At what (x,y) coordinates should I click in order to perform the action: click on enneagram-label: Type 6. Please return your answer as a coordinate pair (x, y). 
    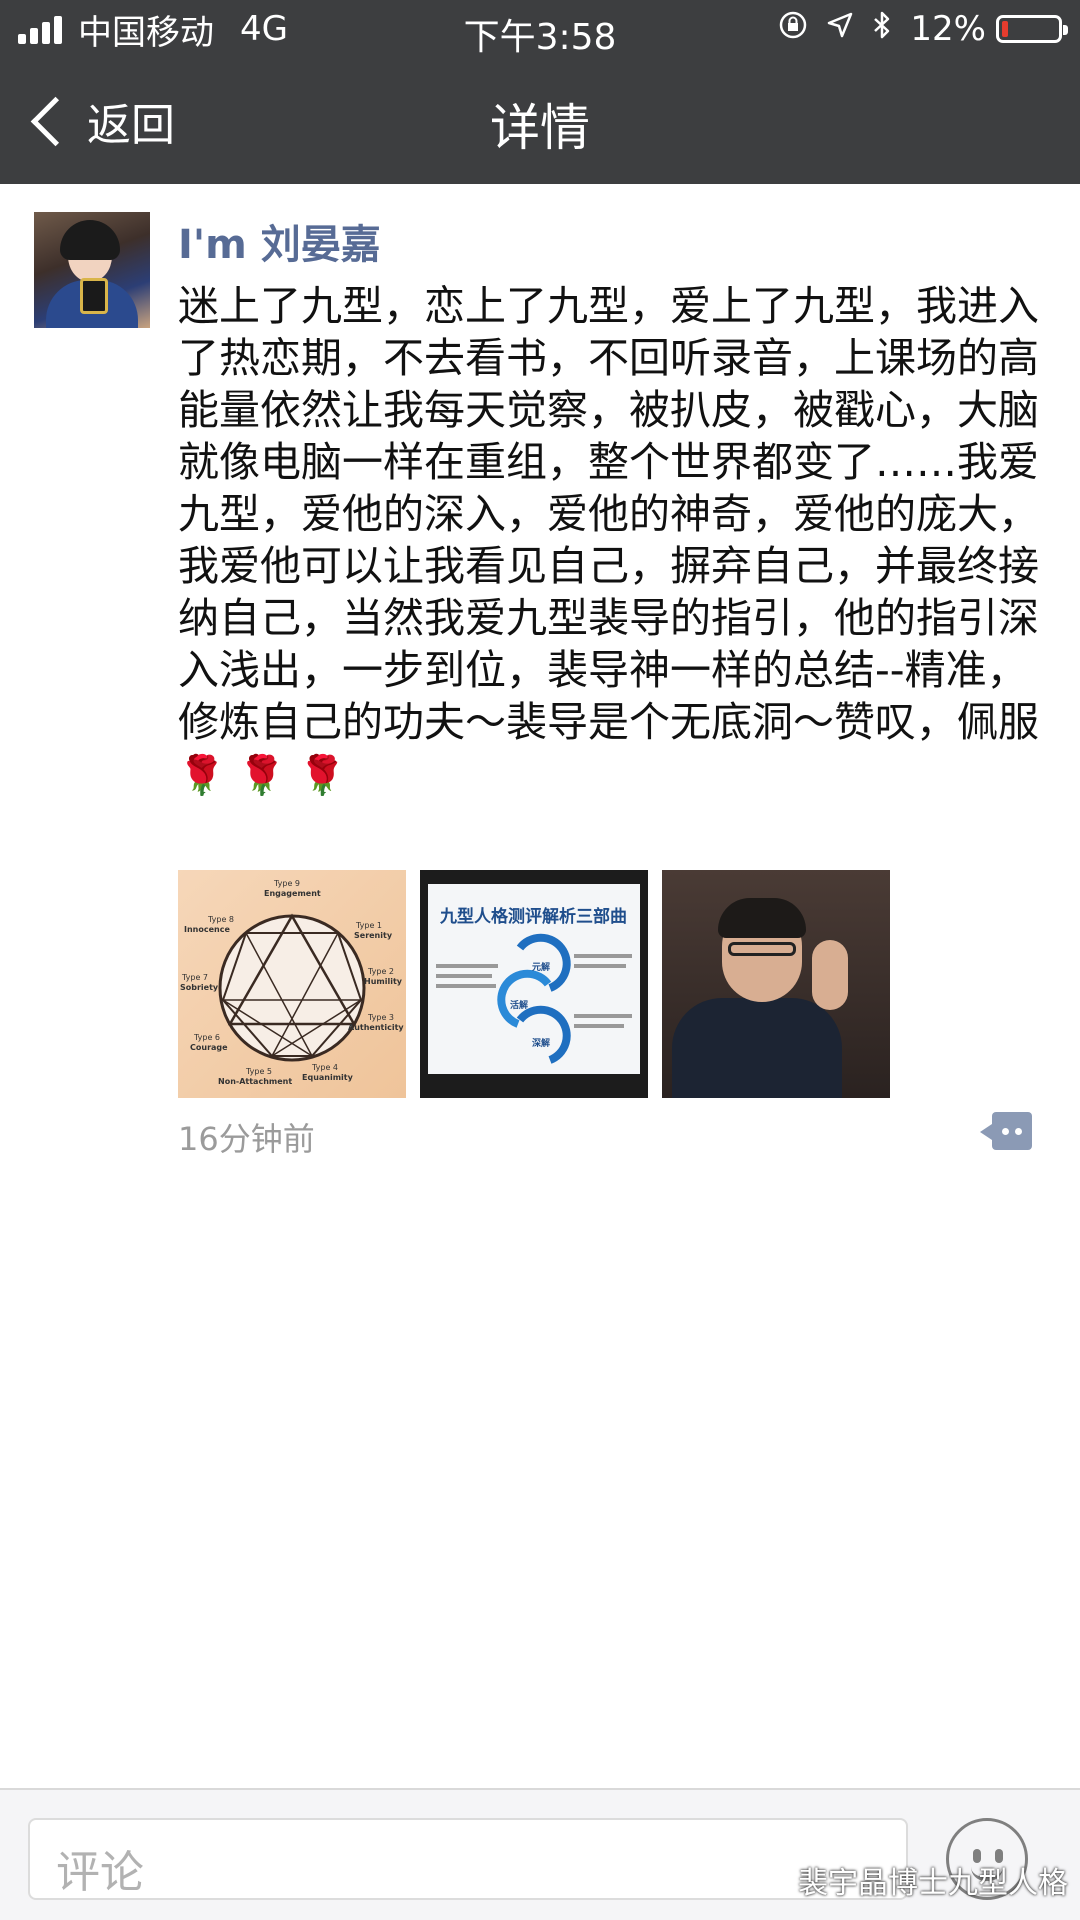
    Looking at the image, I should click on (206, 1037).